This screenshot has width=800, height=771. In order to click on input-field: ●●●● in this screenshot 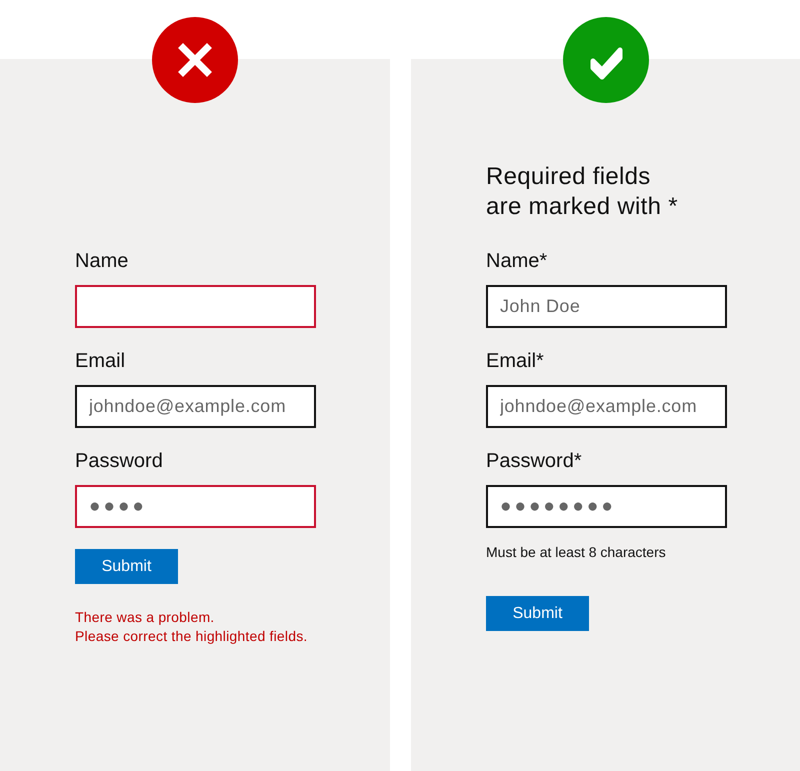, I will do `click(195, 506)`.